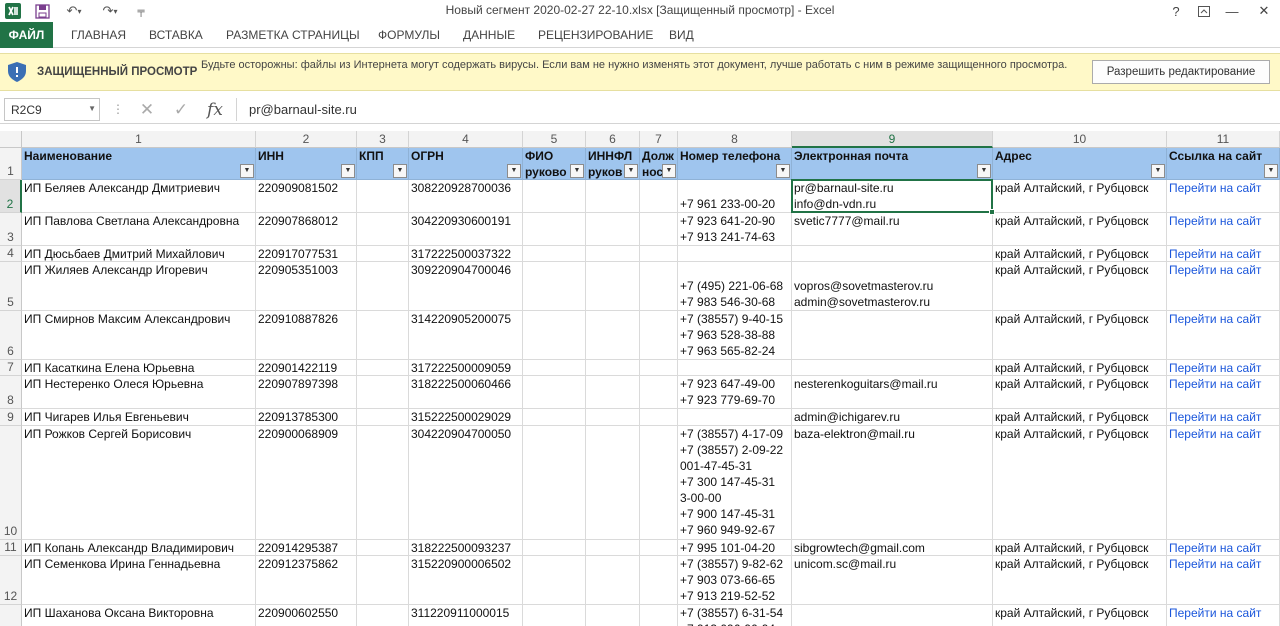  What do you see at coordinates (466, 392) in the screenshot?
I see `table-cell: 318222500060466` at bounding box center [466, 392].